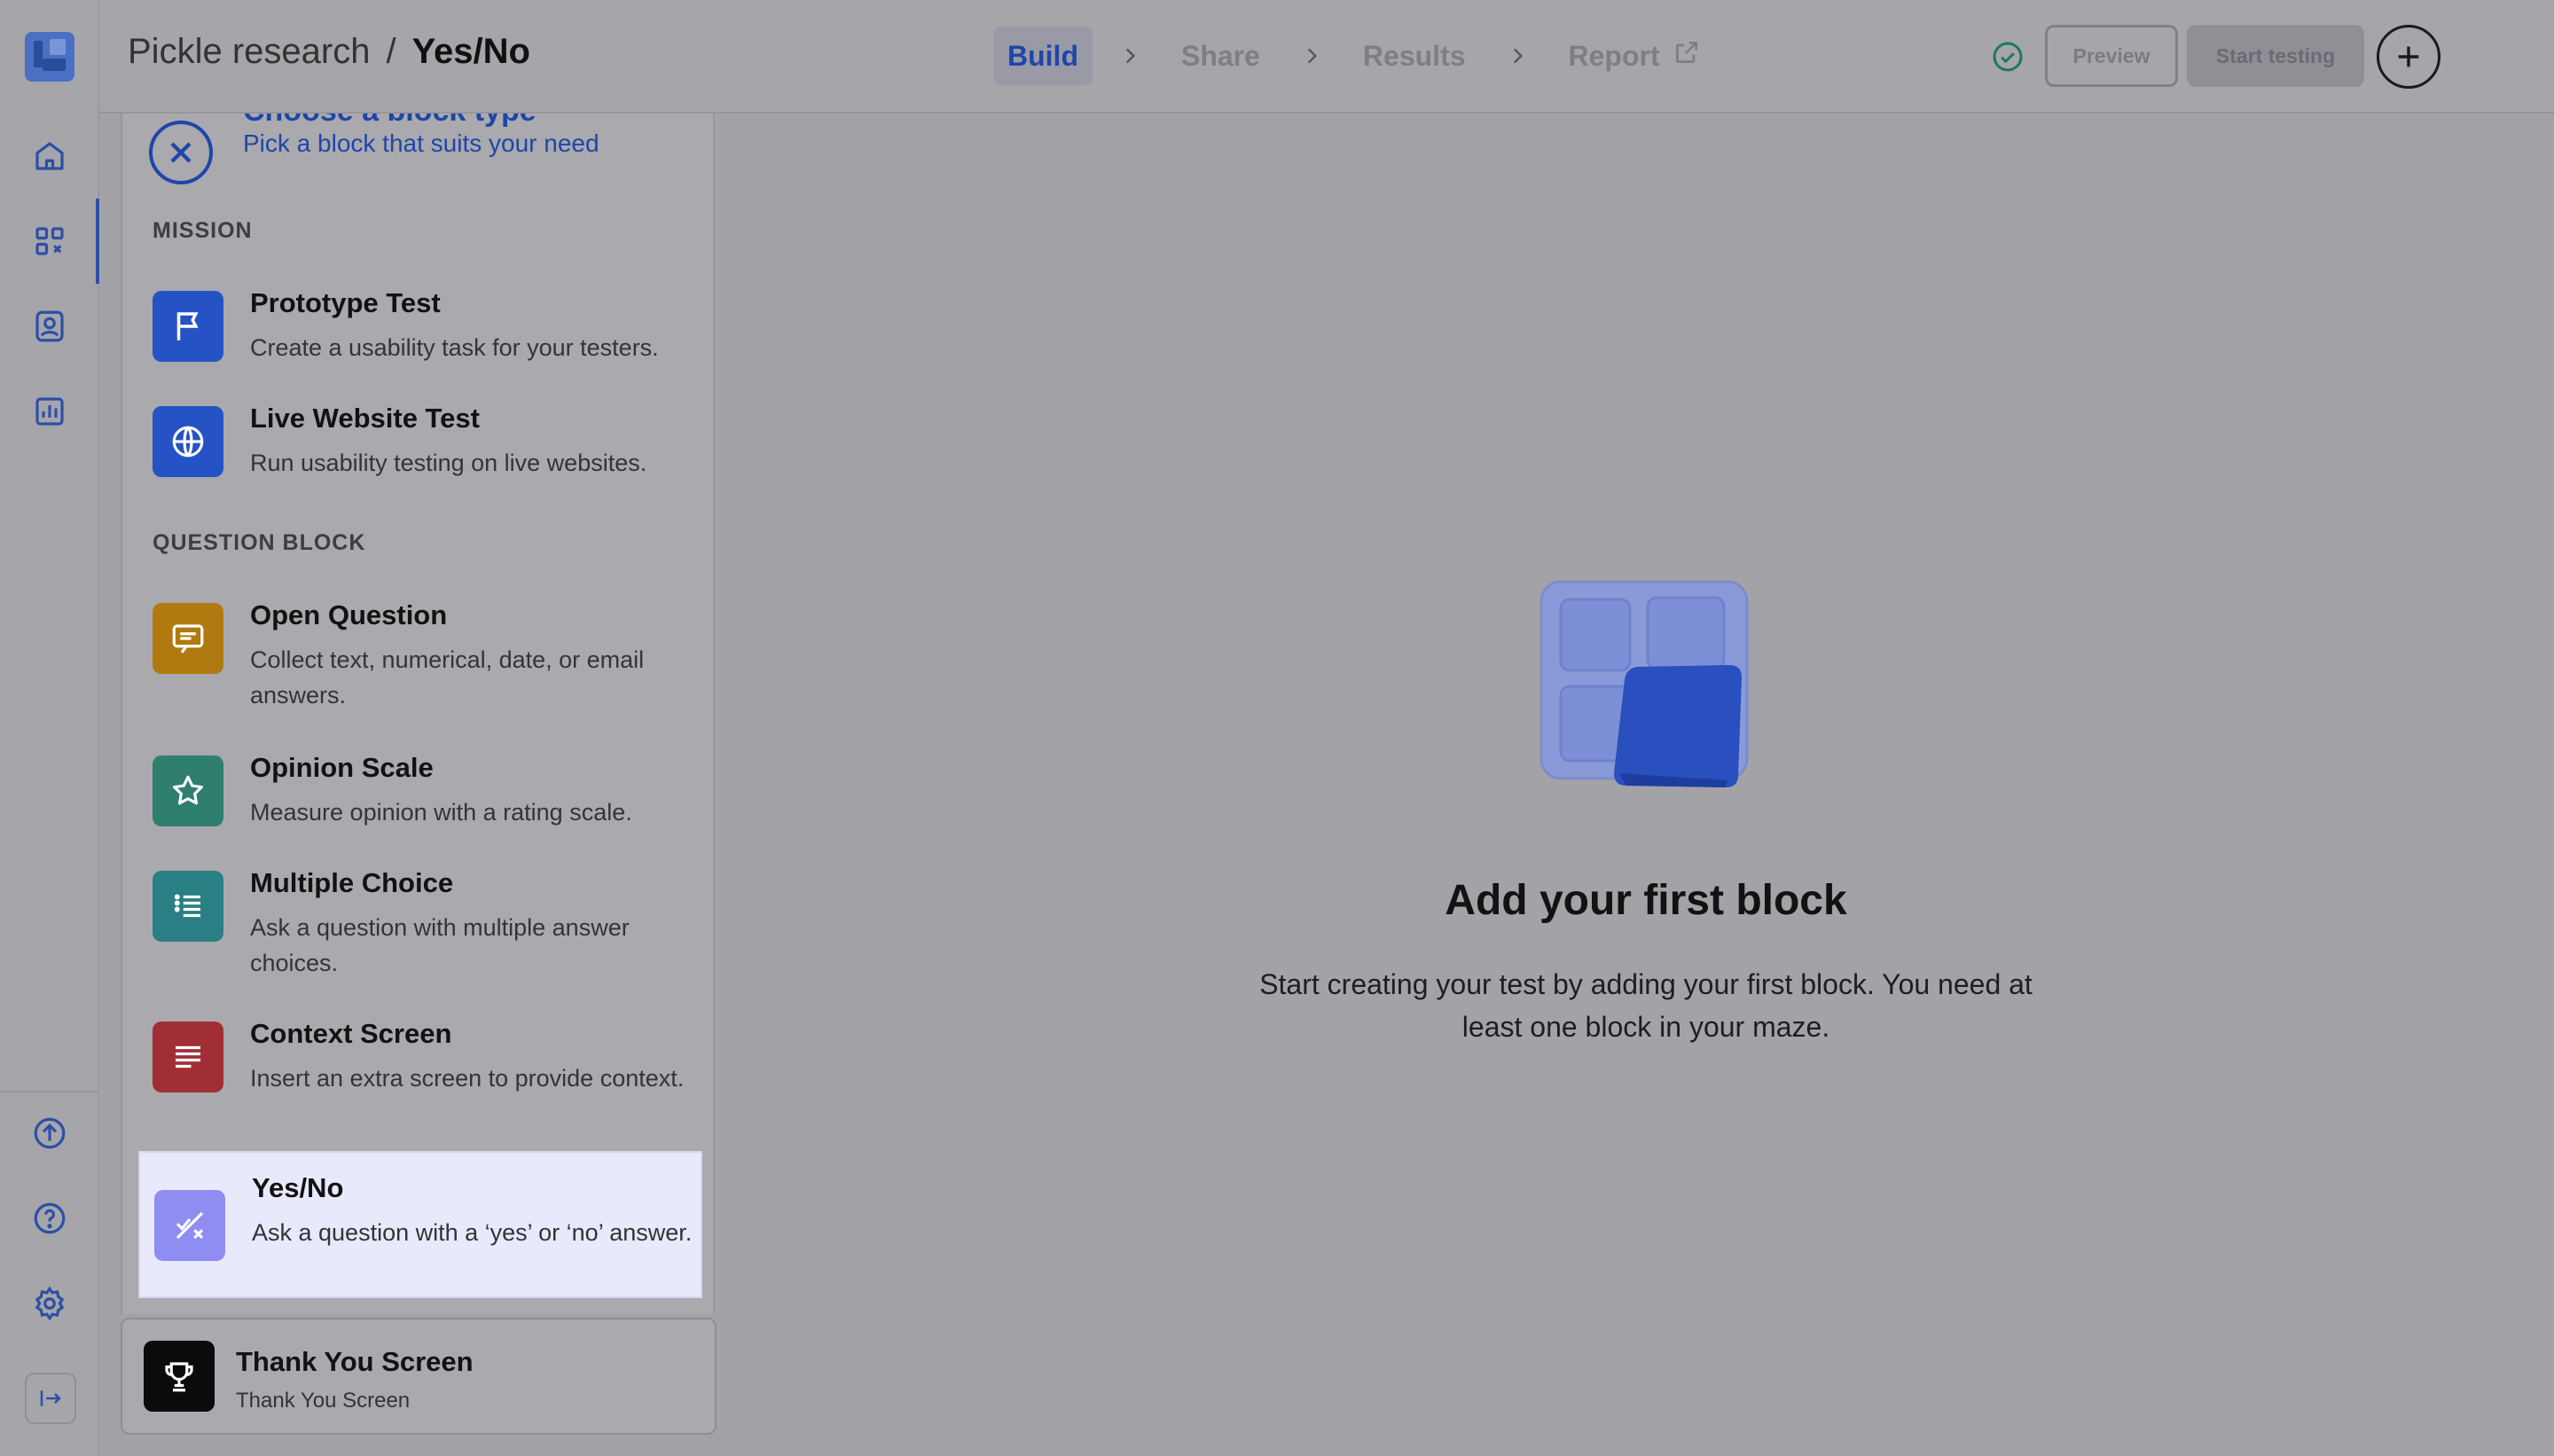 The height and width of the screenshot is (1456, 2554). Describe the element at coordinates (342, 767) in the screenshot. I see `block-title: Opinion Scale` at that location.